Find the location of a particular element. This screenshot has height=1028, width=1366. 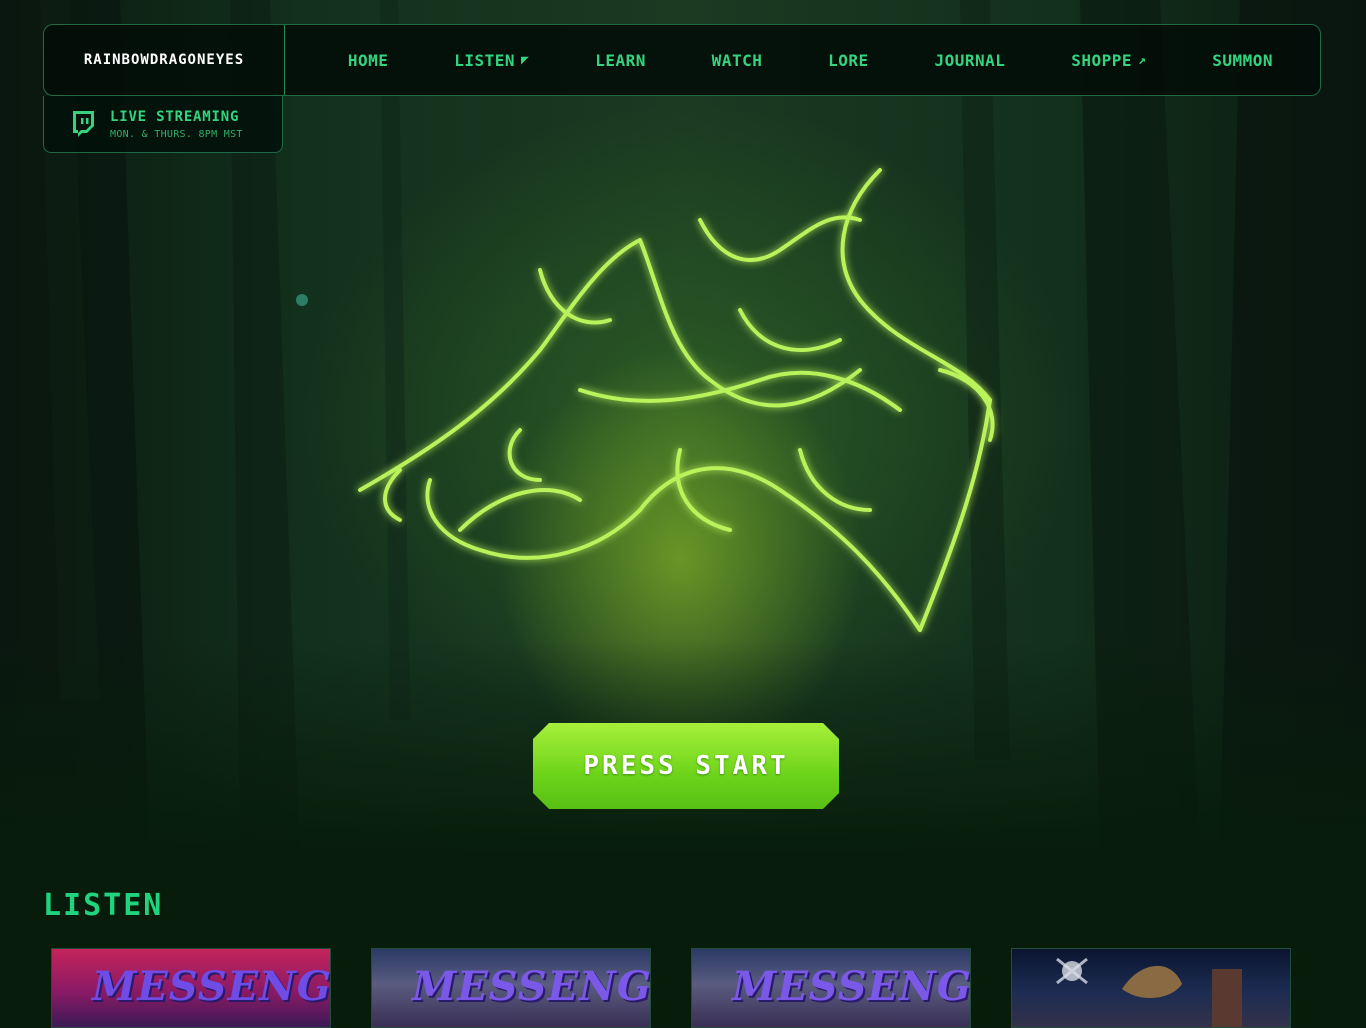

nav-summon-label: SUMMON is located at coordinates (1242, 60).